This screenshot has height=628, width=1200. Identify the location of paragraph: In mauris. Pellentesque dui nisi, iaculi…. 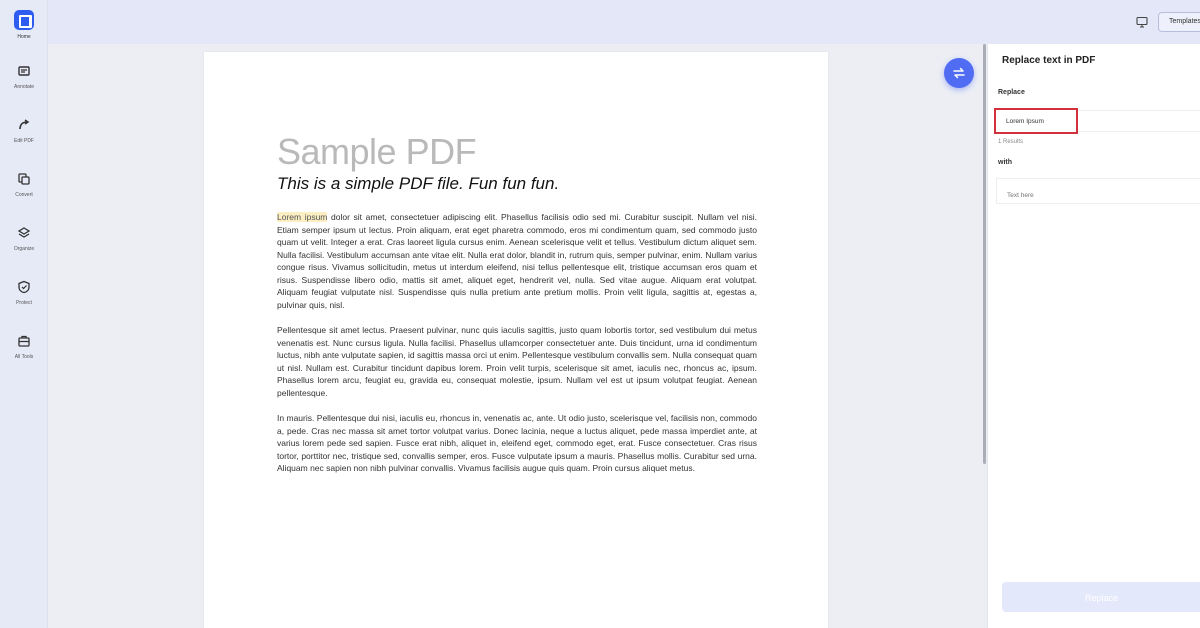
(517, 443).